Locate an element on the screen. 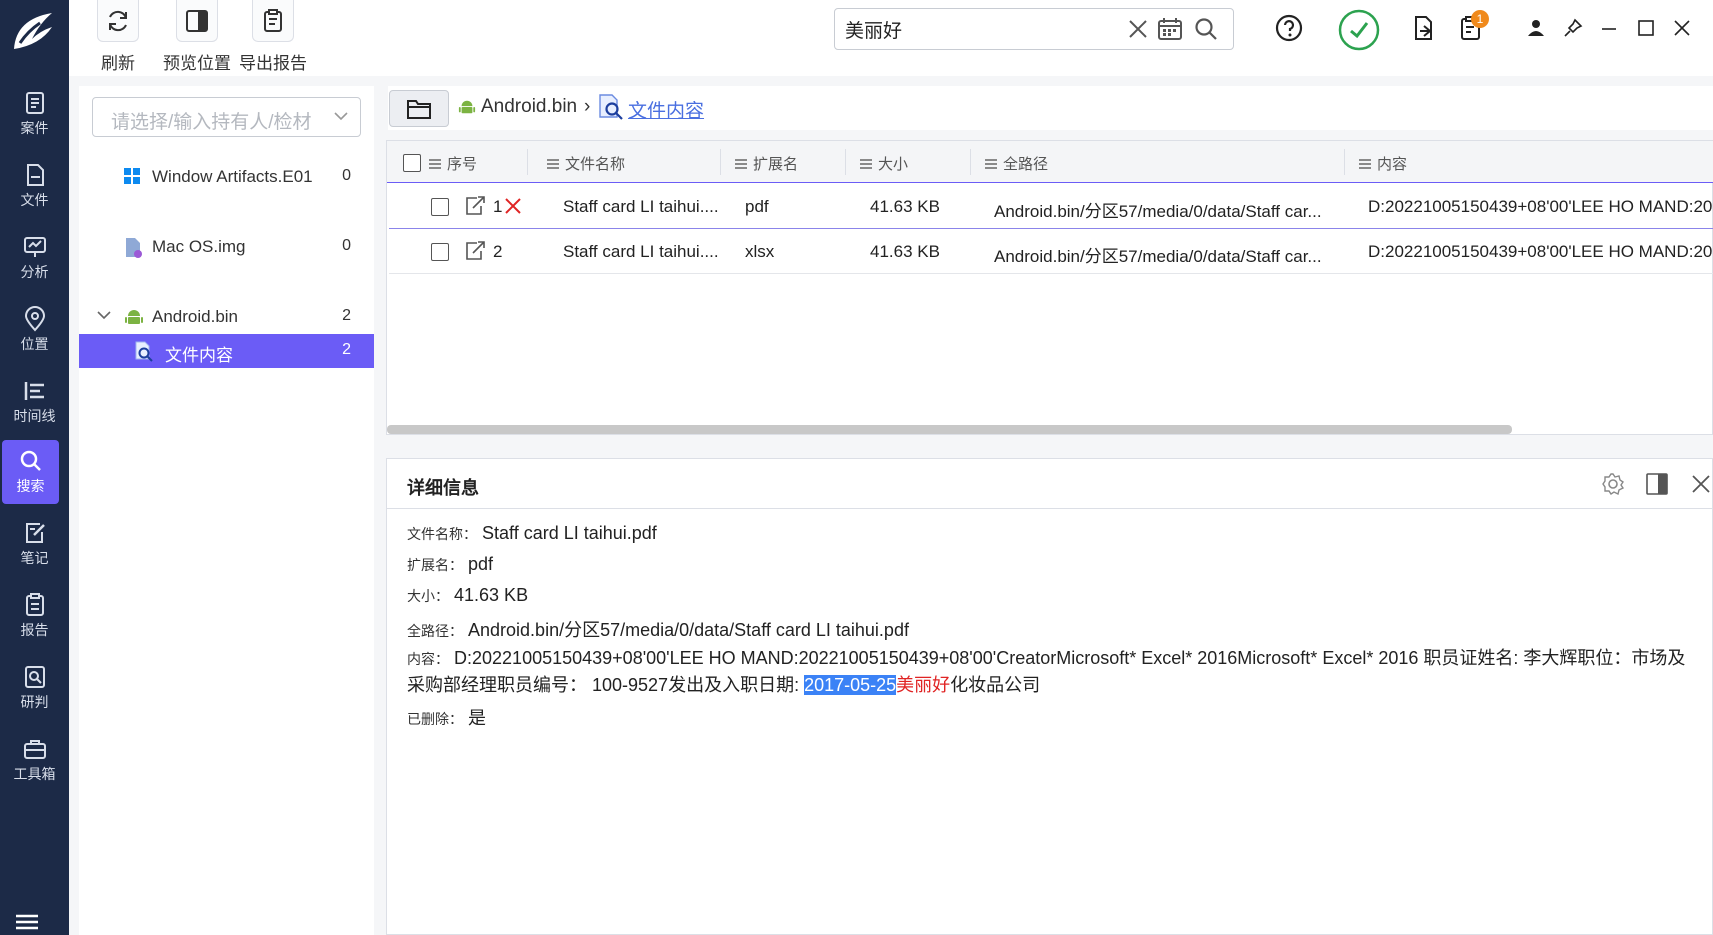  tree-item-mac-os: Mac OS.img 0 is located at coordinates (226, 247).